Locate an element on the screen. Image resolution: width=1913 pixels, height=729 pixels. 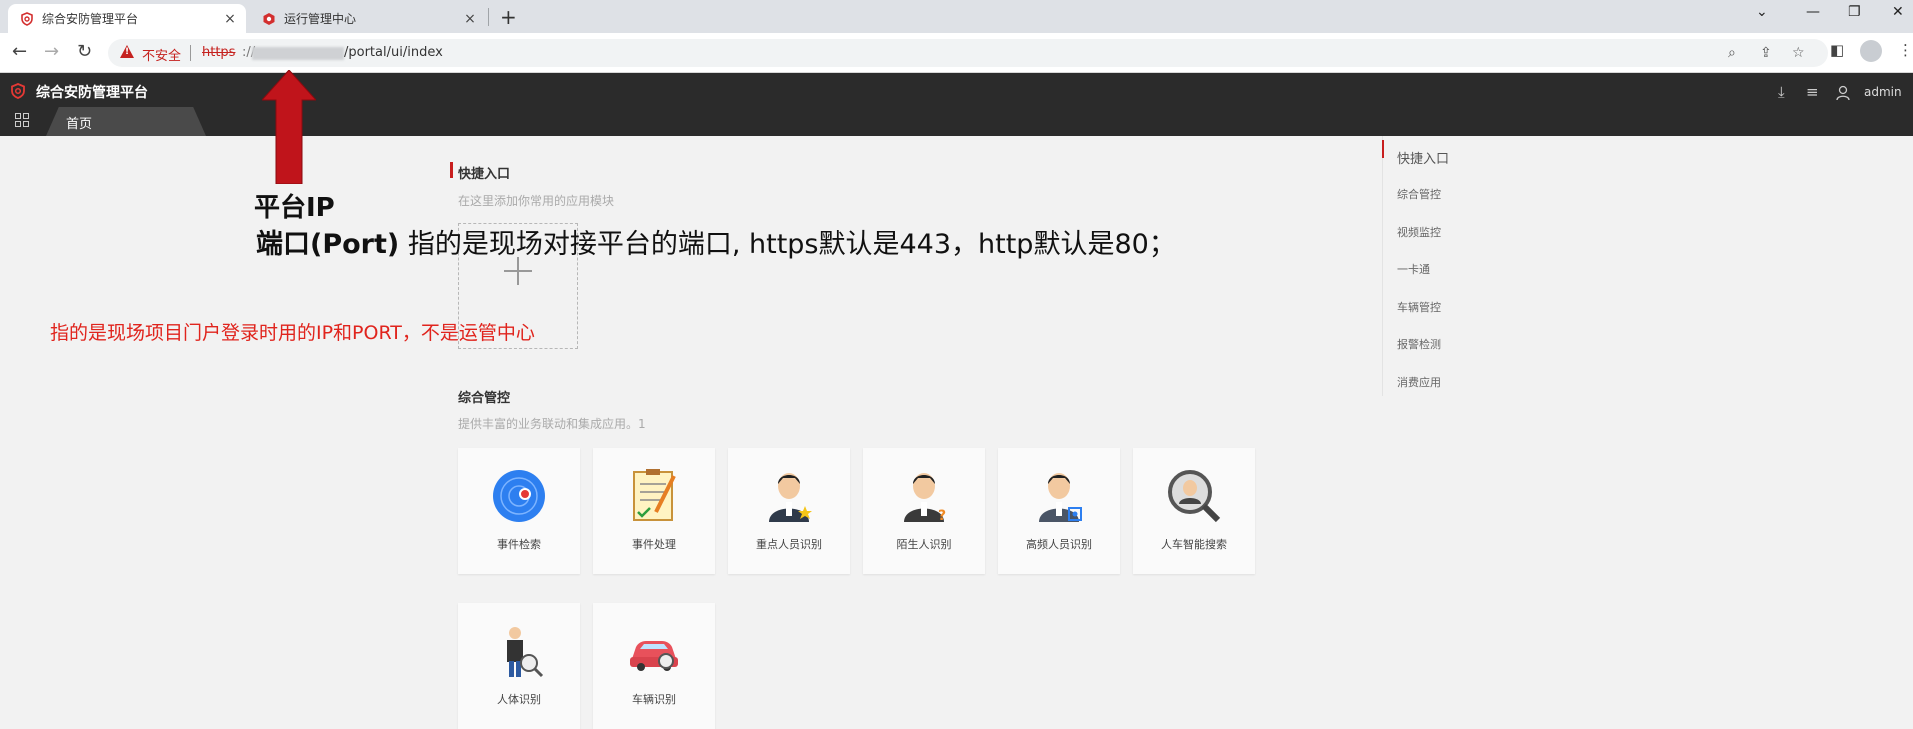
profile-icon is located at coordinates (1871, 51).